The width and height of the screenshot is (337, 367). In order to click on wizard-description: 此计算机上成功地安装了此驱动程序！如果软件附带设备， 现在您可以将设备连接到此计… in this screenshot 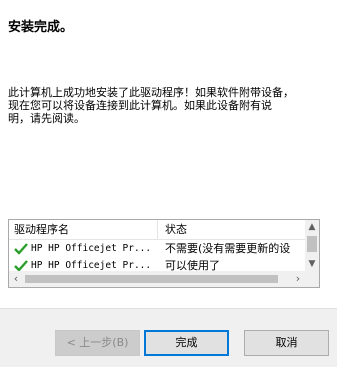, I will do `click(167, 105)`.